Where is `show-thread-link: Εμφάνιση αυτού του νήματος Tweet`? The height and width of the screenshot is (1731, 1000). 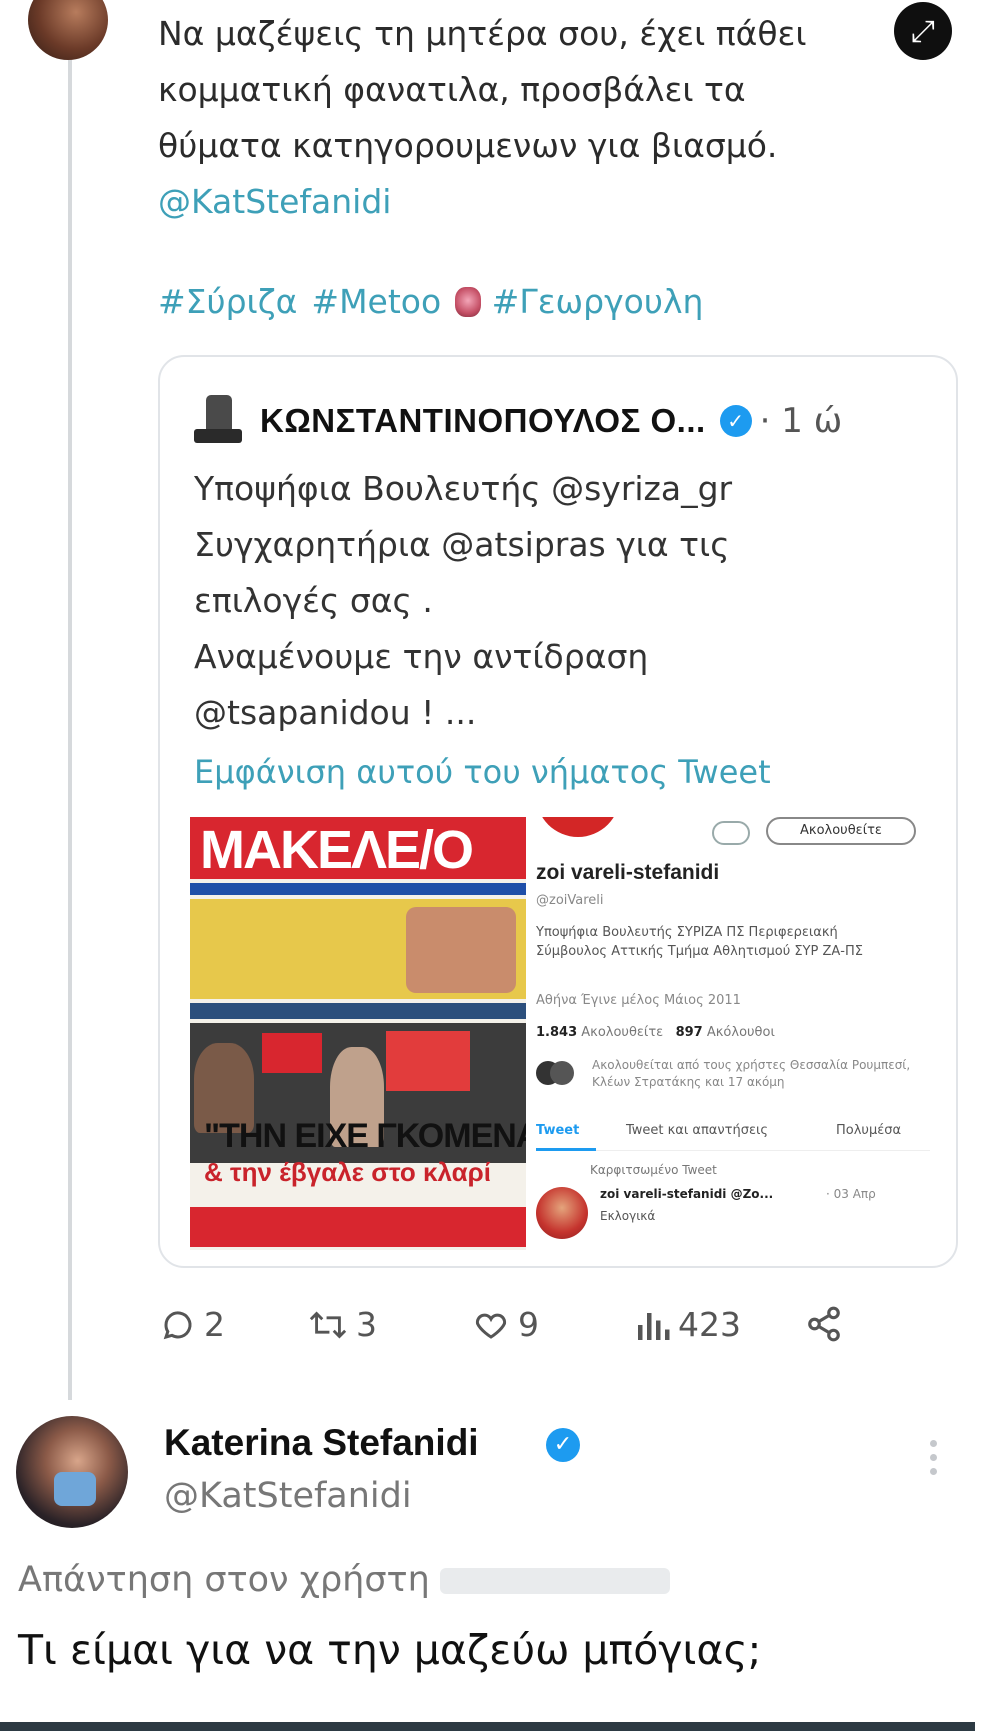
show-thread-link: Εμφάνιση αυτού του νήματος Tweet is located at coordinates (482, 772).